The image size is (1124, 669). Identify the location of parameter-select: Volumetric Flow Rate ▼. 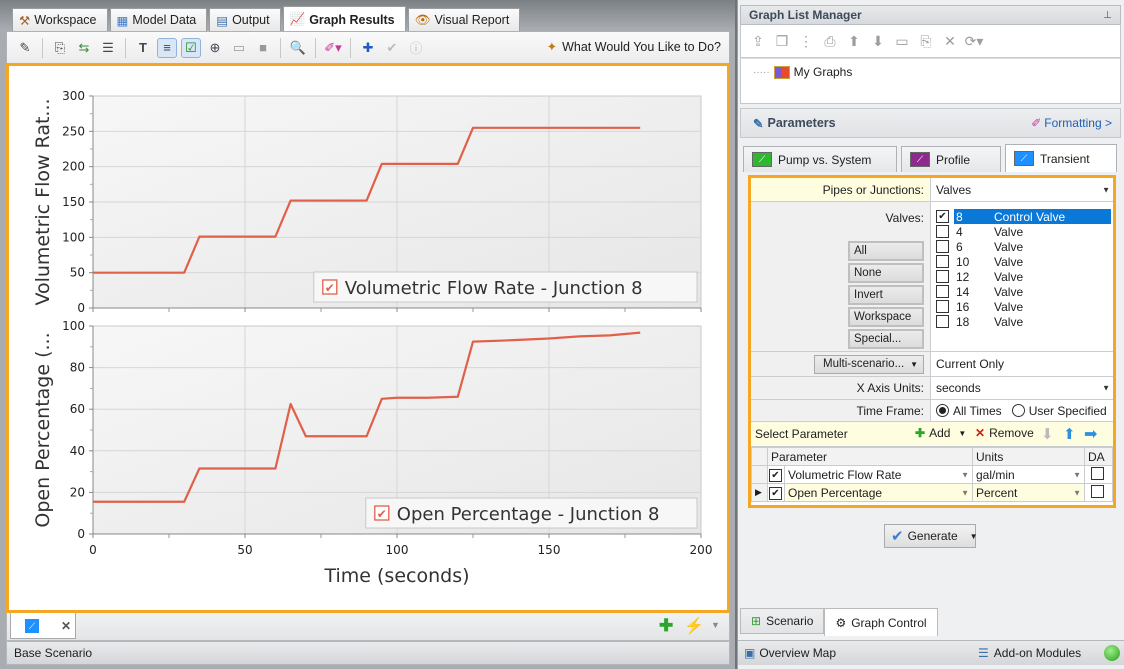
(878, 474).